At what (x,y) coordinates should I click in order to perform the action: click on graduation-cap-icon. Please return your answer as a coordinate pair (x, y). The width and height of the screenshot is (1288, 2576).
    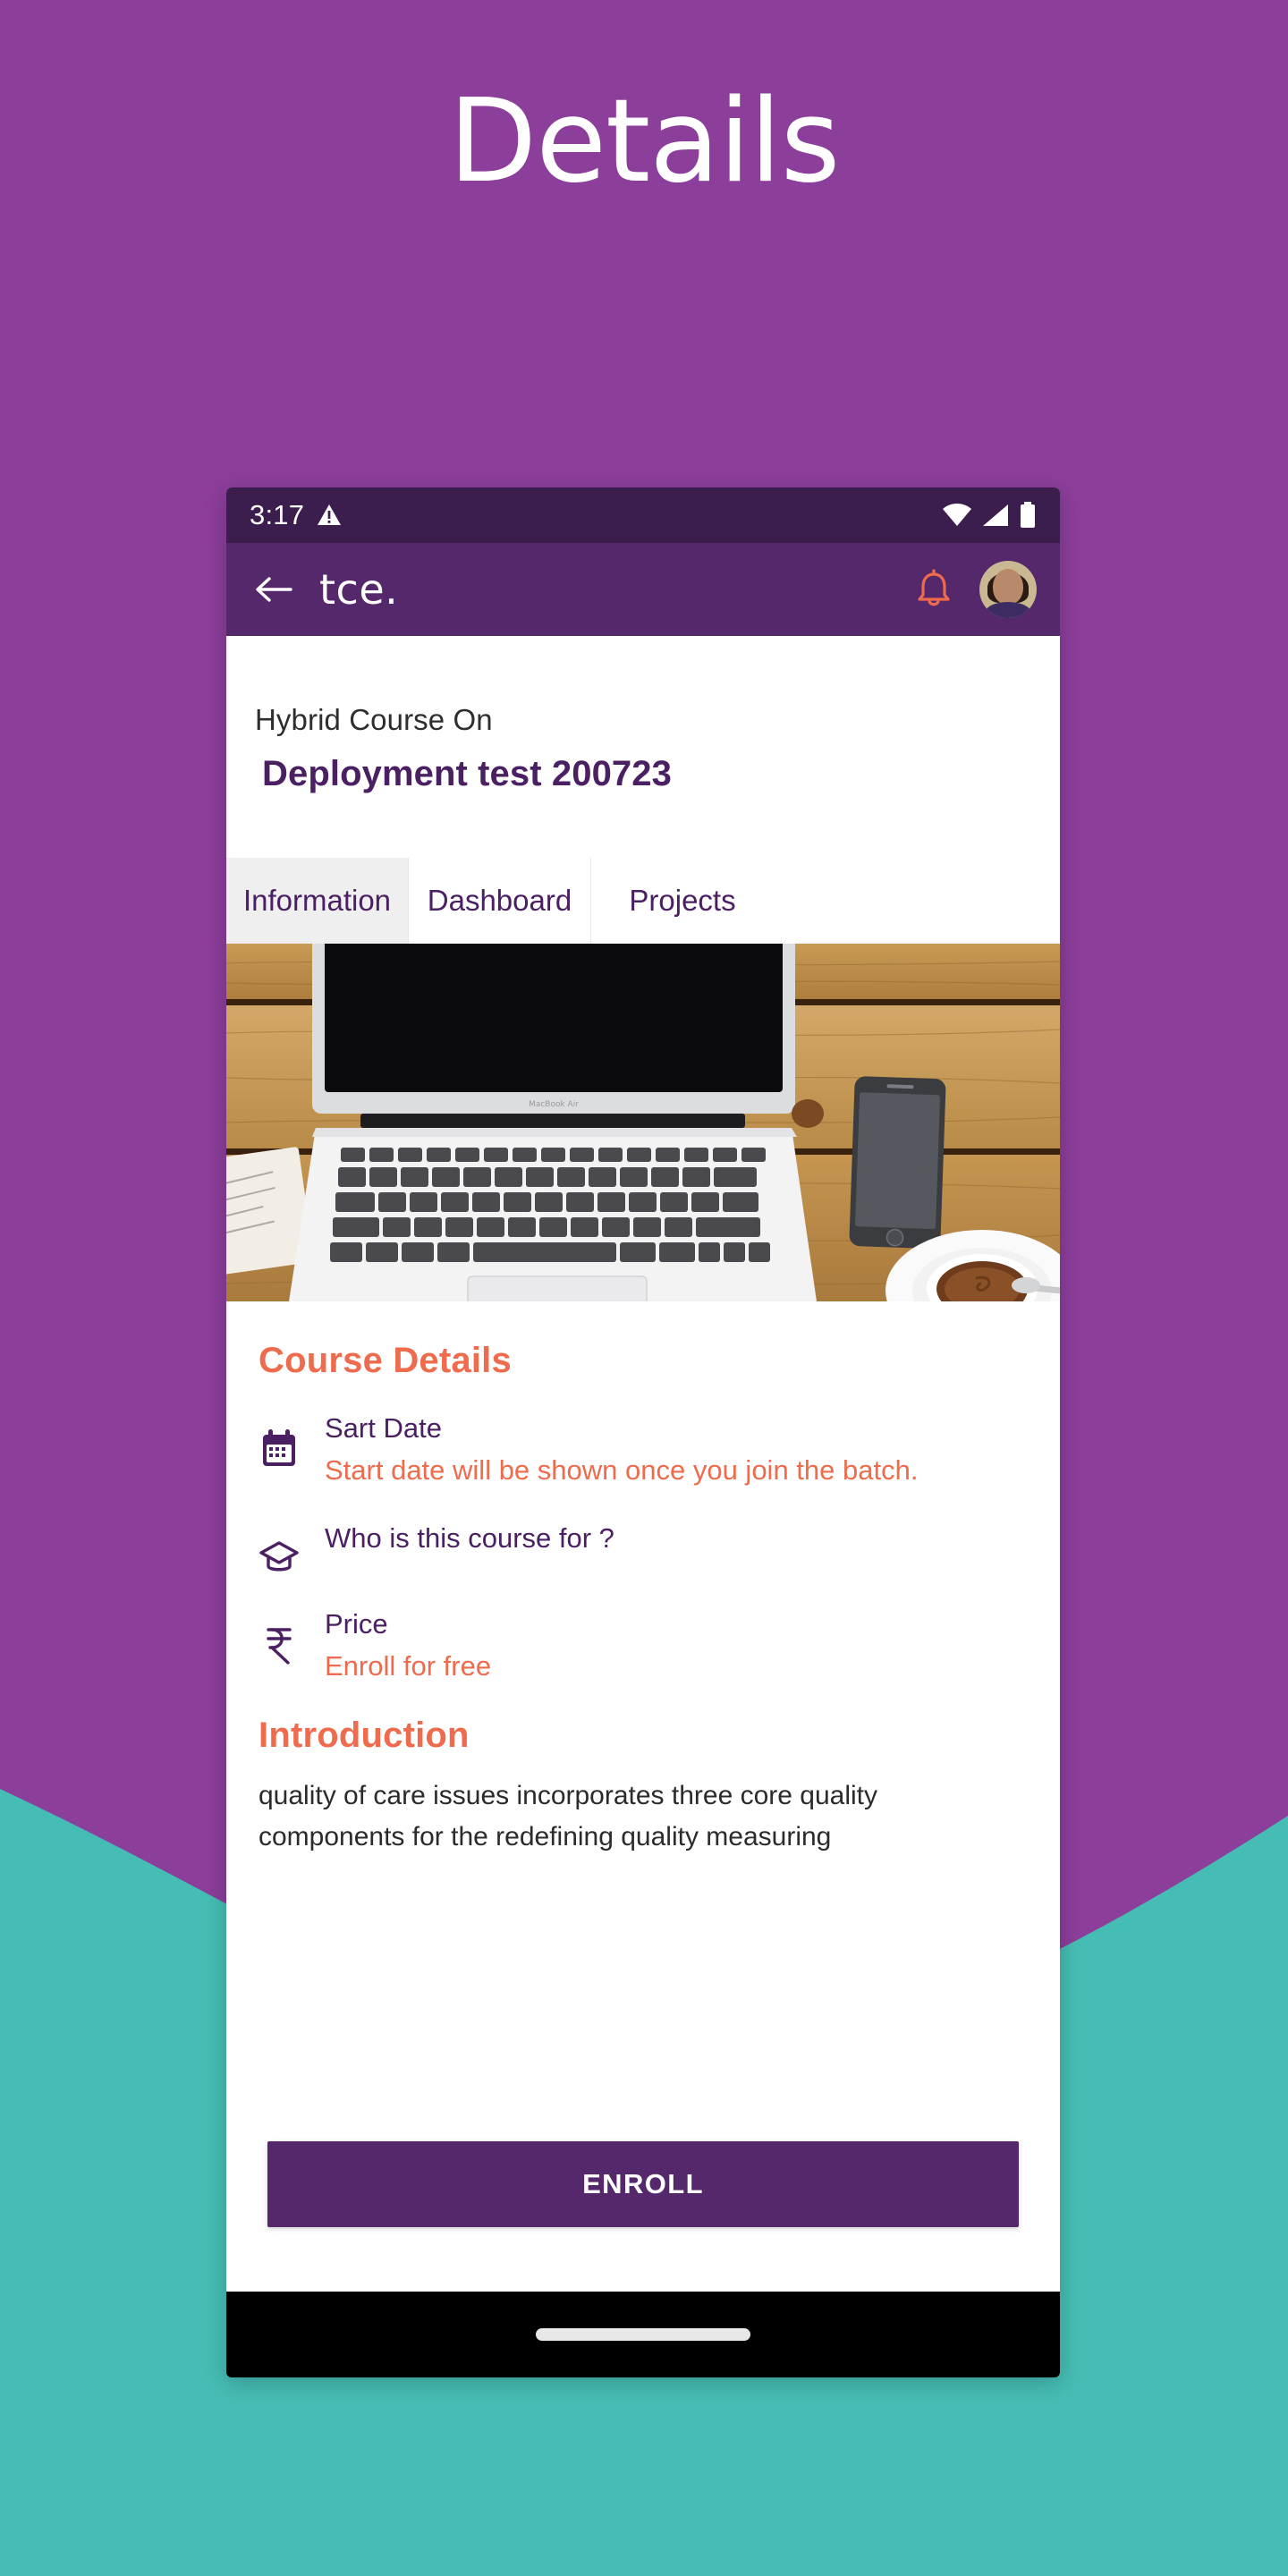
    Looking at the image, I should click on (279, 1556).